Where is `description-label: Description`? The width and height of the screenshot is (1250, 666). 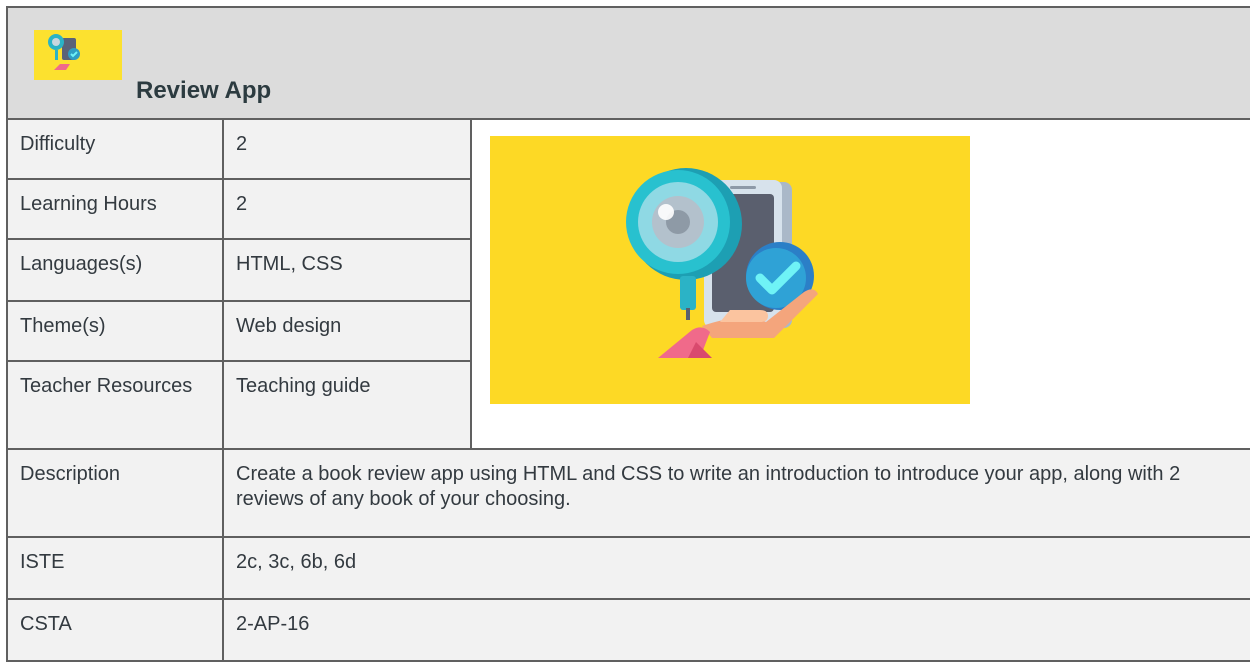
description-label: Description is located at coordinates (115, 493).